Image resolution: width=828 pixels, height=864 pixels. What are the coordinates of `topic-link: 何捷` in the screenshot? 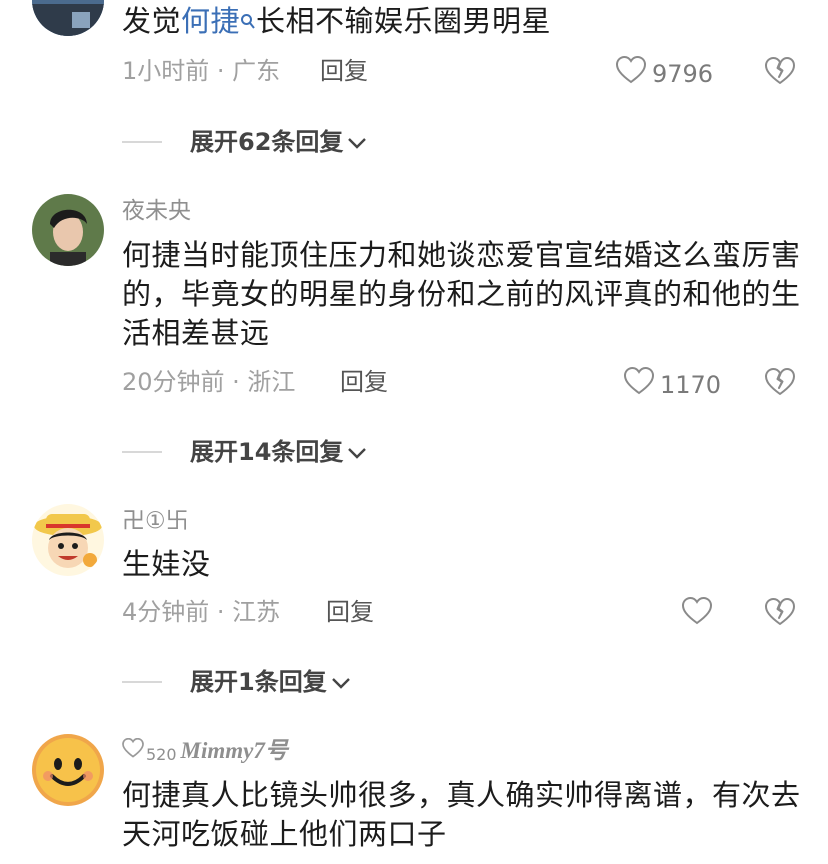 It's located at (210, 21).